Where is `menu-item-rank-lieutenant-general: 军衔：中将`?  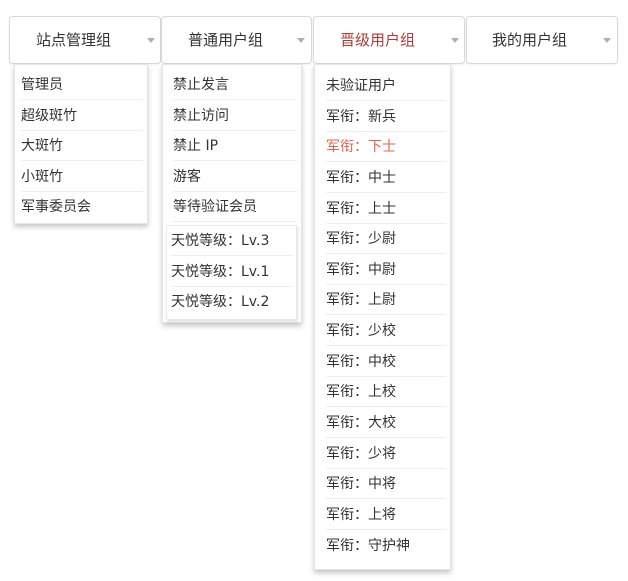 menu-item-rank-lieutenant-general: 军衔：中将 is located at coordinates (386, 484).